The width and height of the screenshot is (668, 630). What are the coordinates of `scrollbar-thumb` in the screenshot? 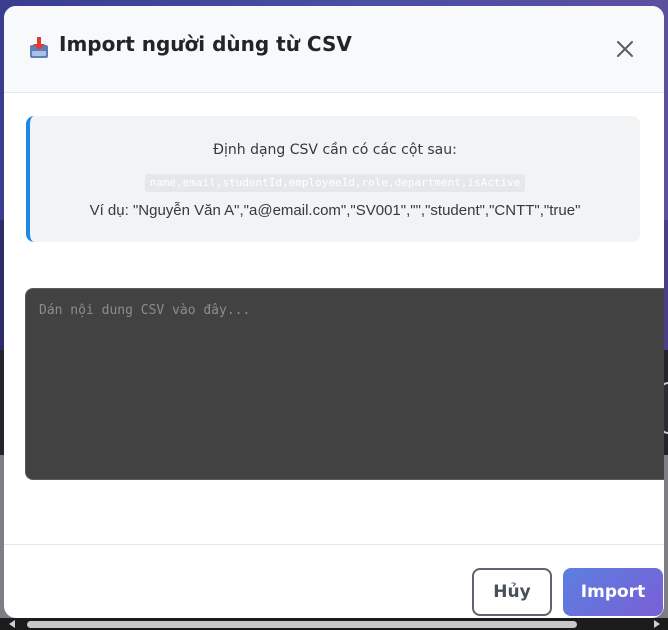 It's located at (302, 624).